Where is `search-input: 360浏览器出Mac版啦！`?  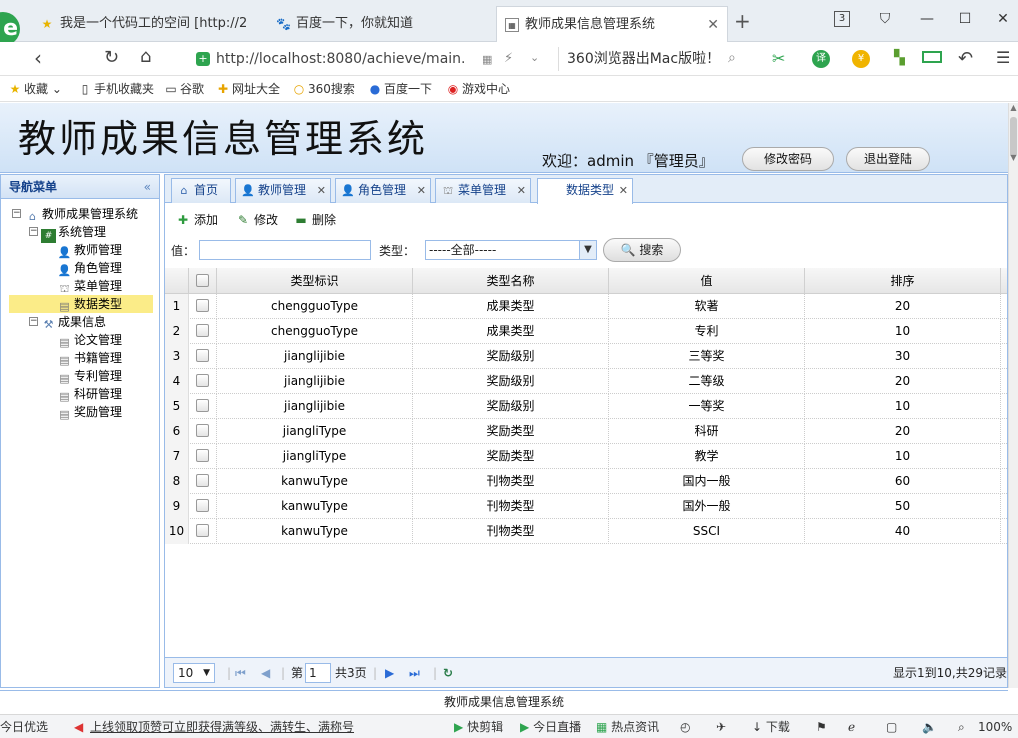 search-input: 360浏览器出Mac版啦！ is located at coordinates (653, 59).